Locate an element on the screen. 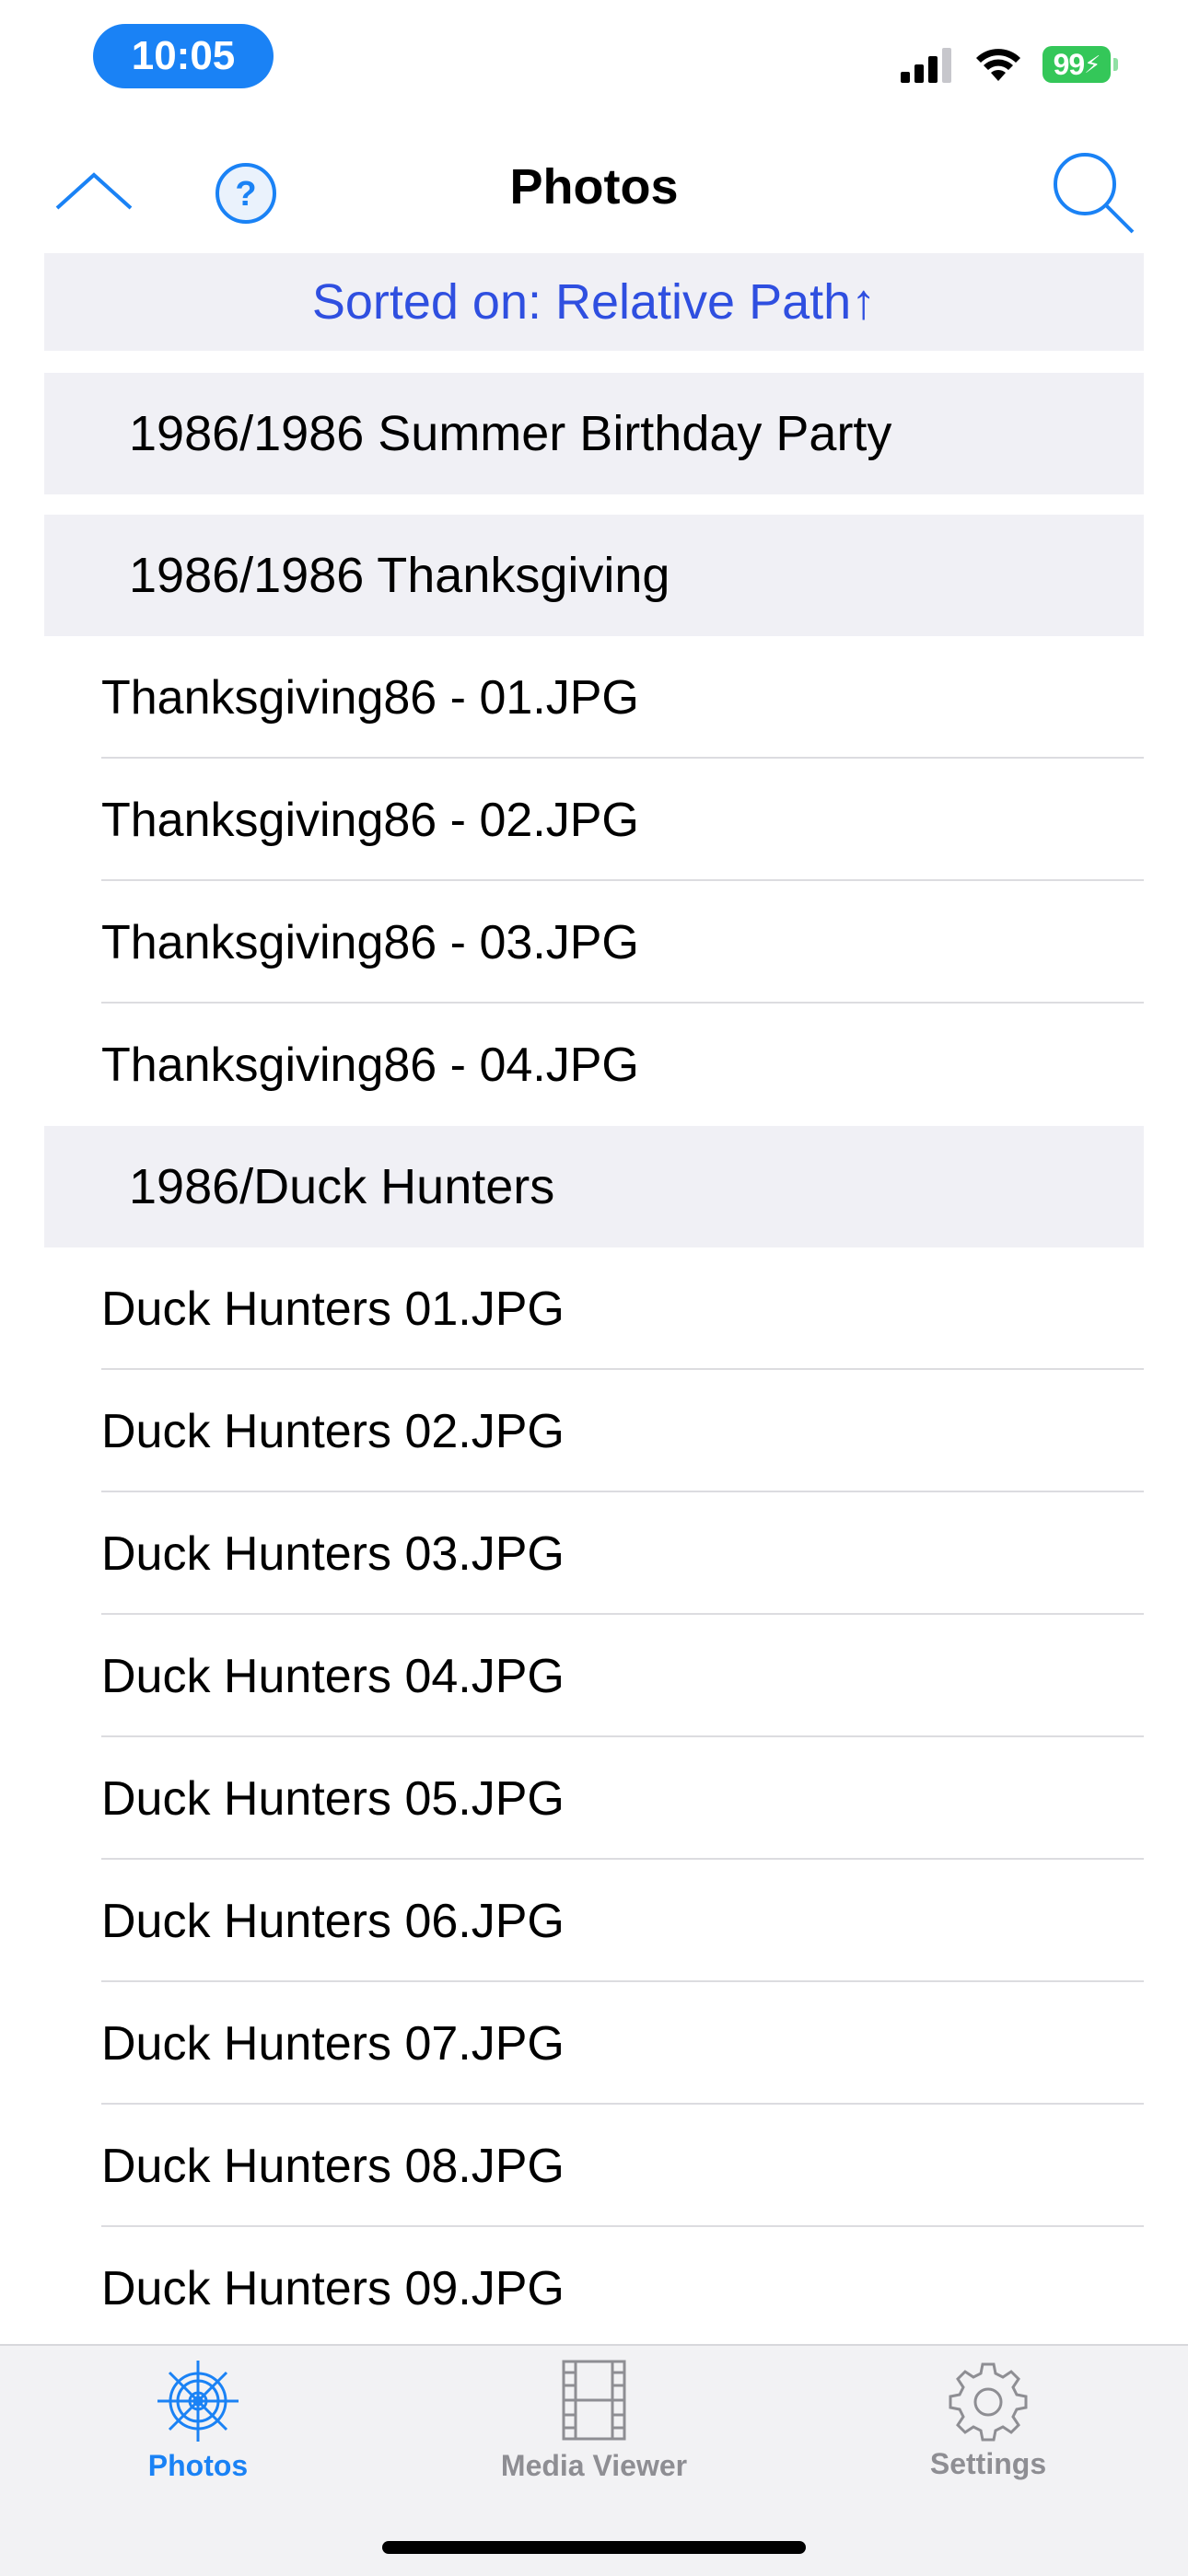 This screenshot has height=2576, width=1188. sort-order-button: Sorted on: Relative Path↑ is located at coordinates (594, 302).